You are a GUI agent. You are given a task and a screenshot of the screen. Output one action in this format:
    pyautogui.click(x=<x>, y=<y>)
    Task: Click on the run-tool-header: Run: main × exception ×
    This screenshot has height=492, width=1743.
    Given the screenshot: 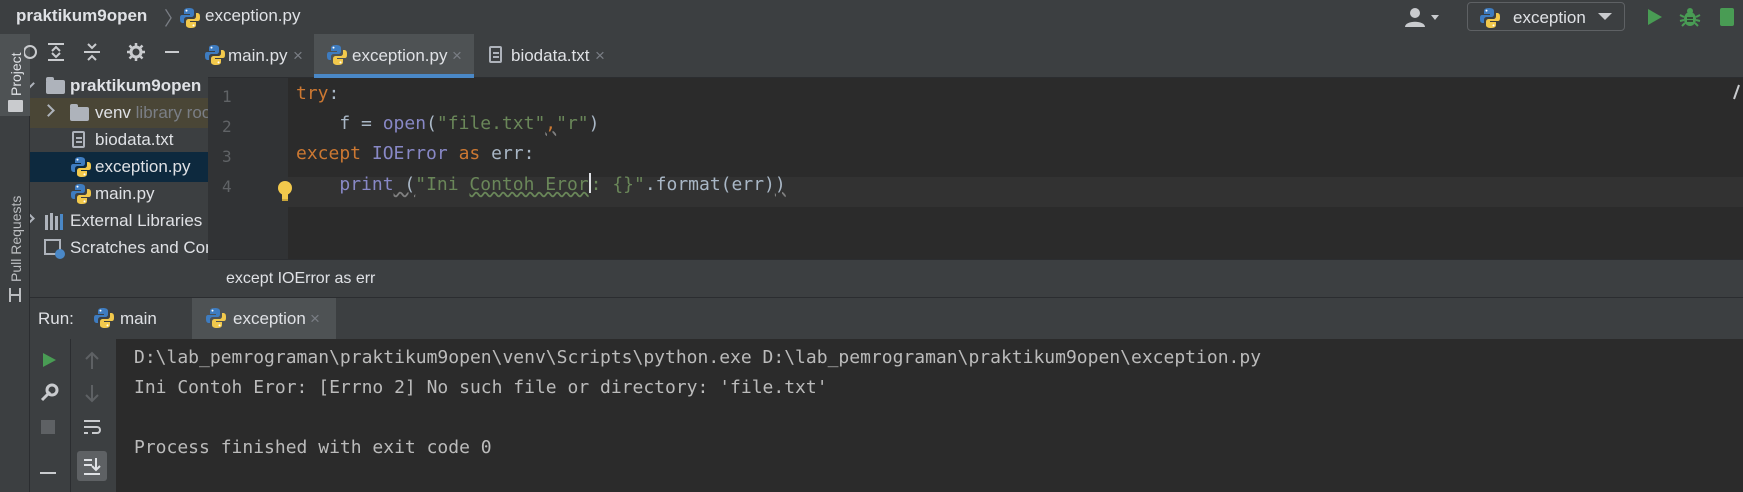 What is the action you would take?
    pyautogui.click(x=886, y=318)
    